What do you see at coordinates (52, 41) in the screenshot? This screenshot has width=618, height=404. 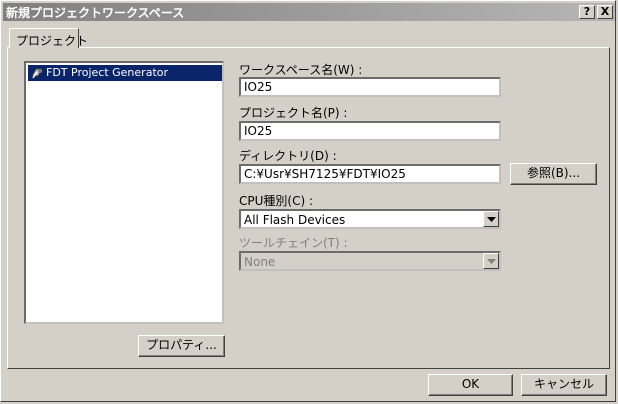 I see `tab-project-label: プロジェクト` at bounding box center [52, 41].